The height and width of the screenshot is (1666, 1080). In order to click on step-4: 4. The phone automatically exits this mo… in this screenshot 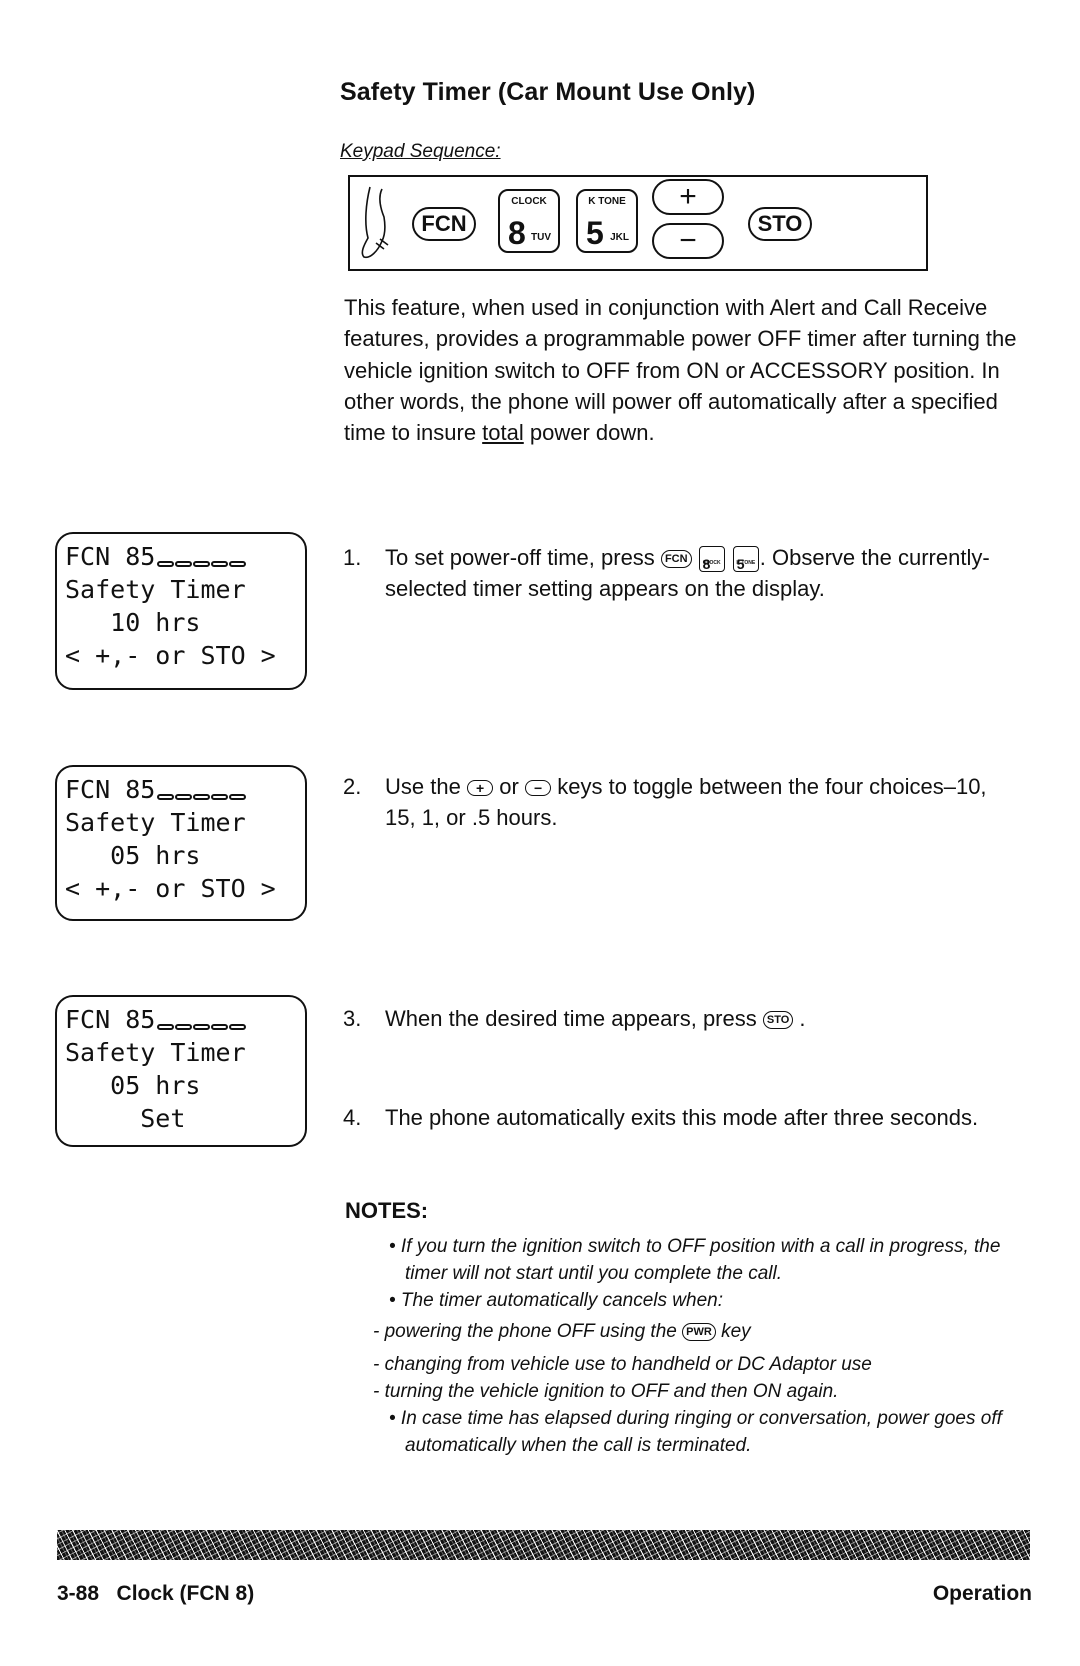, I will do `click(663, 1117)`.